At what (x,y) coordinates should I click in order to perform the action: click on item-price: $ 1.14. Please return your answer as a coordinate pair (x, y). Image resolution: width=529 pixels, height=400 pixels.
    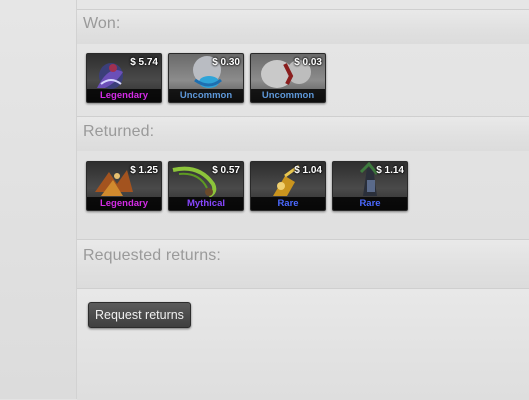
    Looking at the image, I should click on (390, 170).